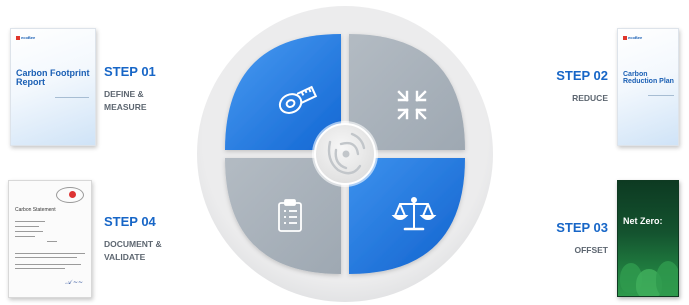 The width and height of the screenshot is (689, 305). What do you see at coordinates (632, 37) in the screenshot?
I see `plan-logo: ecoBee` at bounding box center [632, 37].